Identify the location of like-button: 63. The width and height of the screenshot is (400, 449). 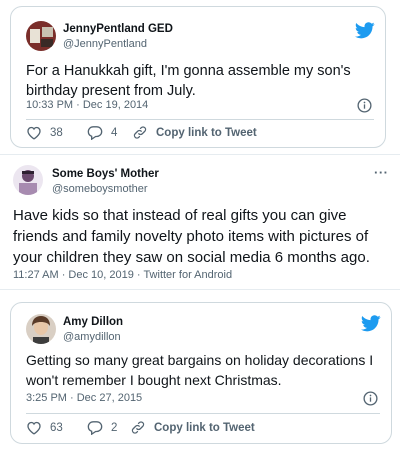
(44, 427).